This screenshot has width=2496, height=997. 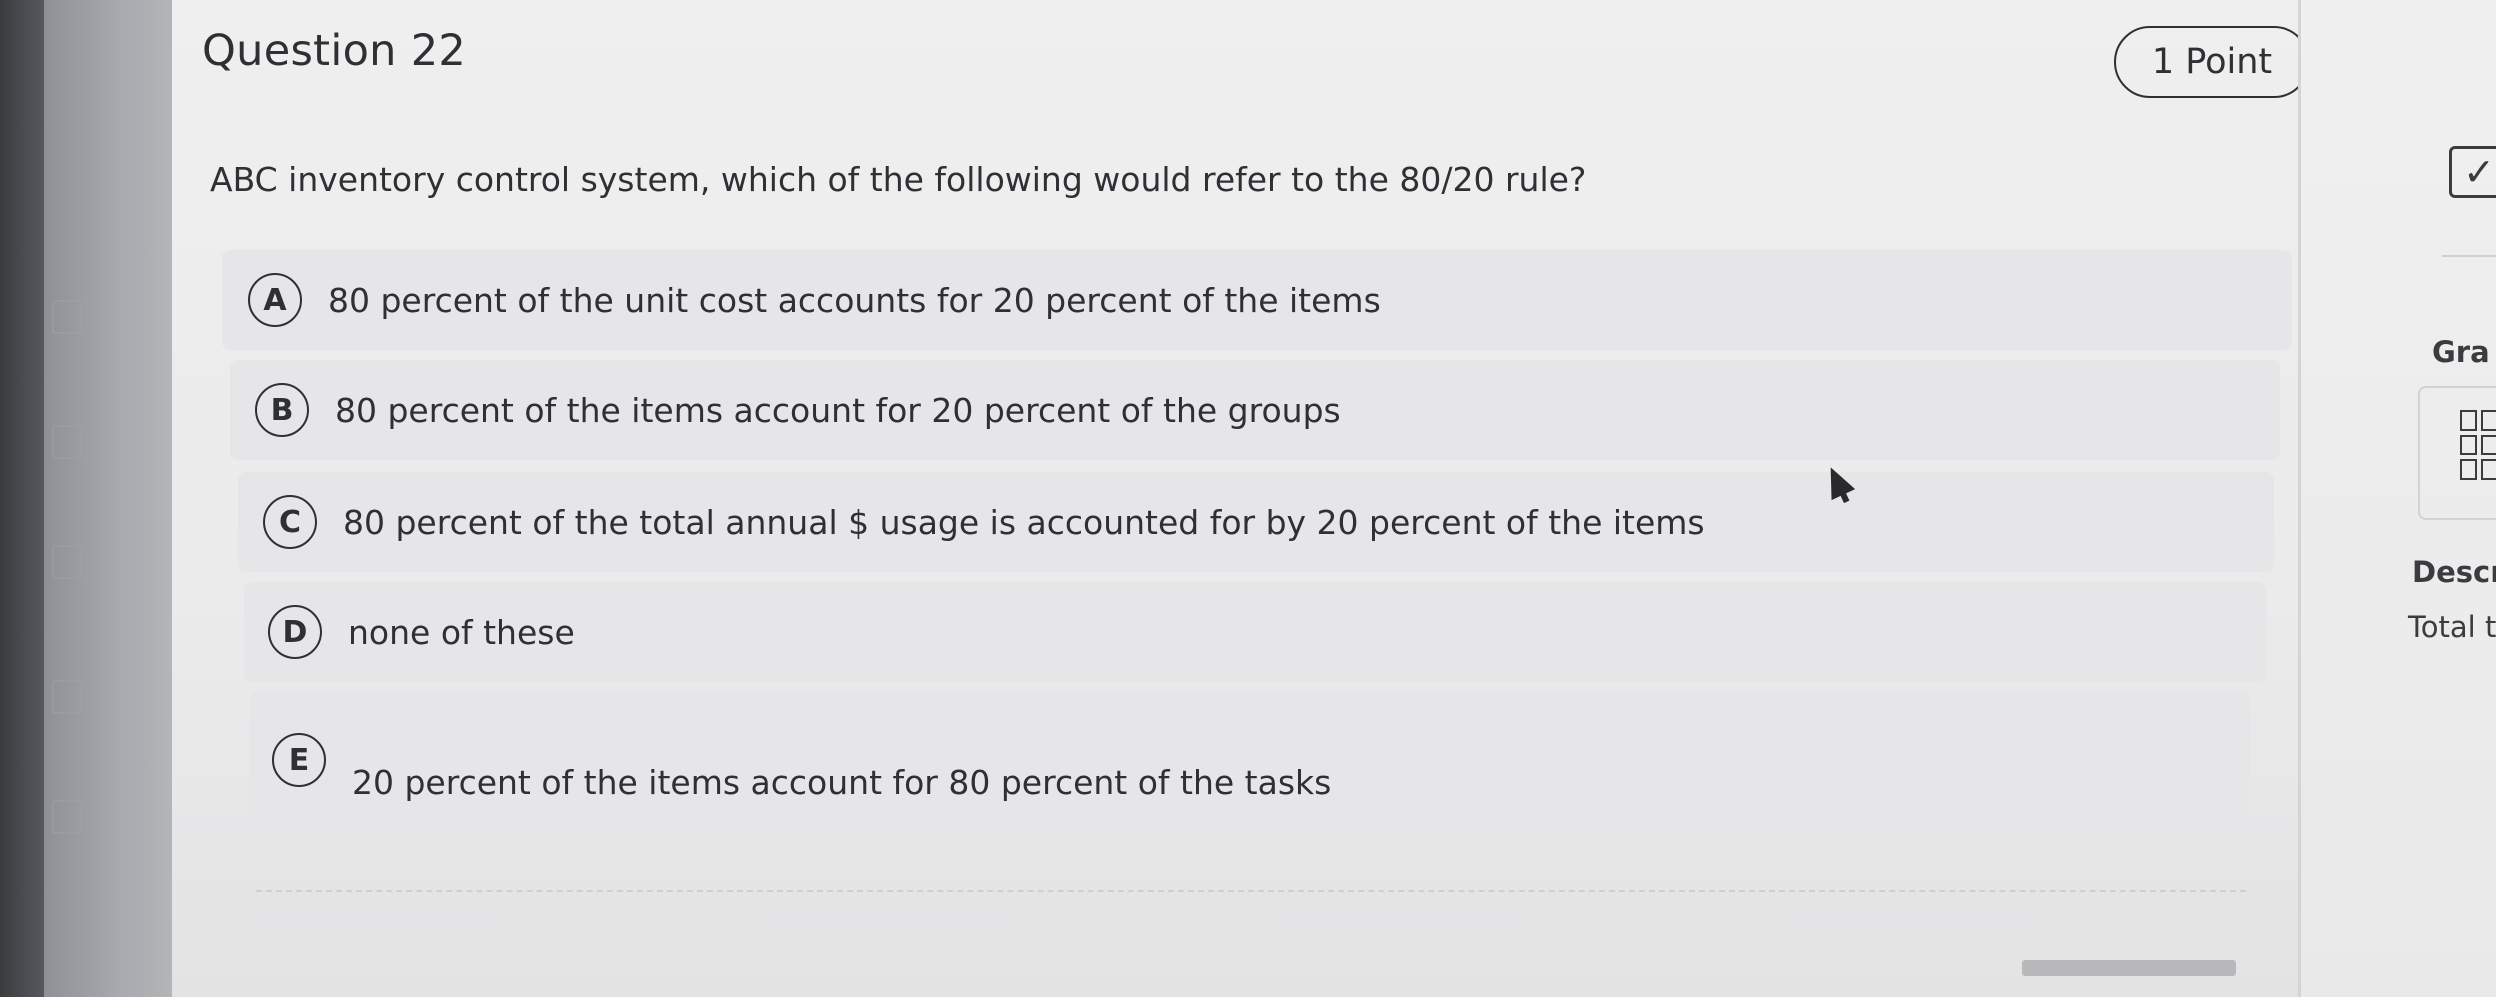 What do you see at coordinates (22, 498) in the screenshot?
I see `screen-bezel` at bounding box center [22, 498].